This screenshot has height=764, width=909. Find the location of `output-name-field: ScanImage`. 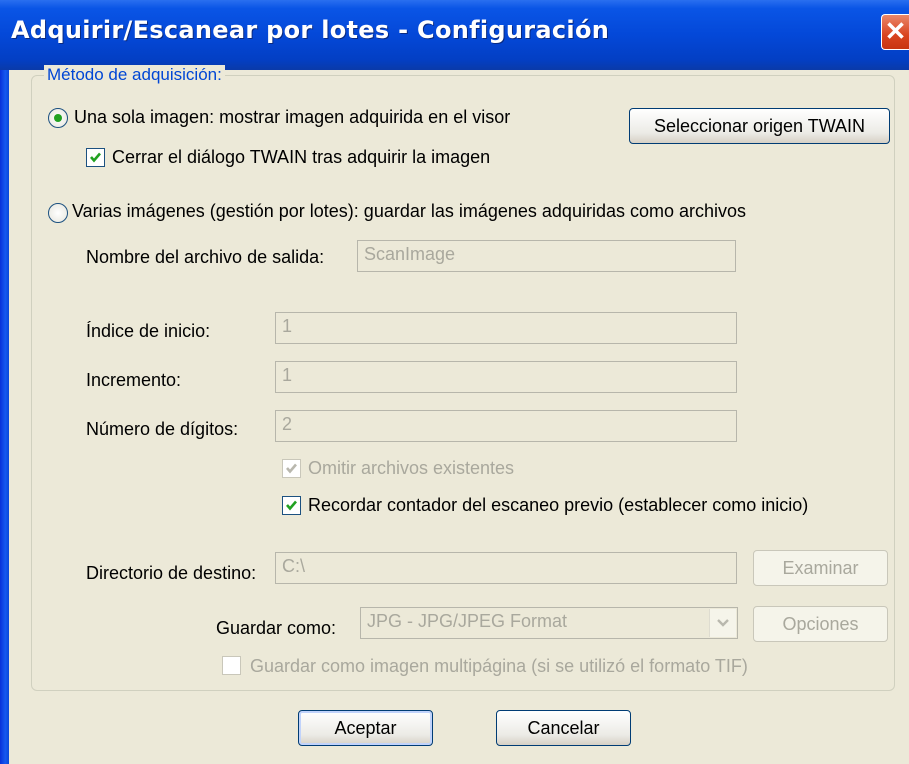

output-name-field: ScanImage is located at coordinates (546, 256).